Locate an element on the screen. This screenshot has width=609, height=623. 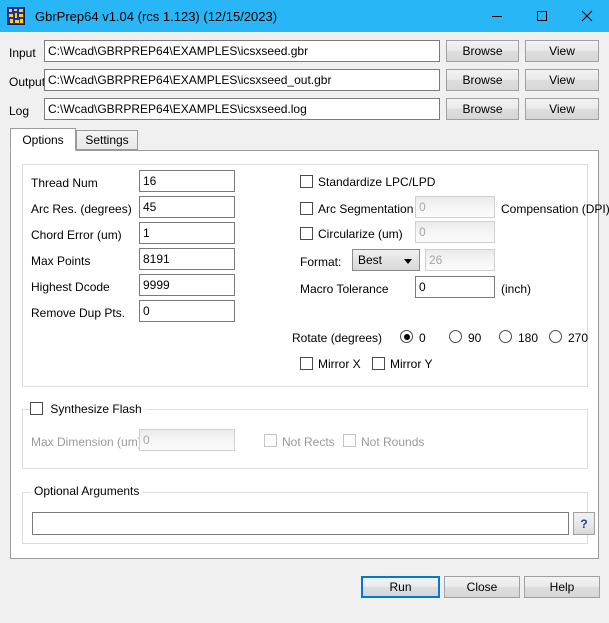
synthesize-flash-checkbox is located at coordinates (36, 408).